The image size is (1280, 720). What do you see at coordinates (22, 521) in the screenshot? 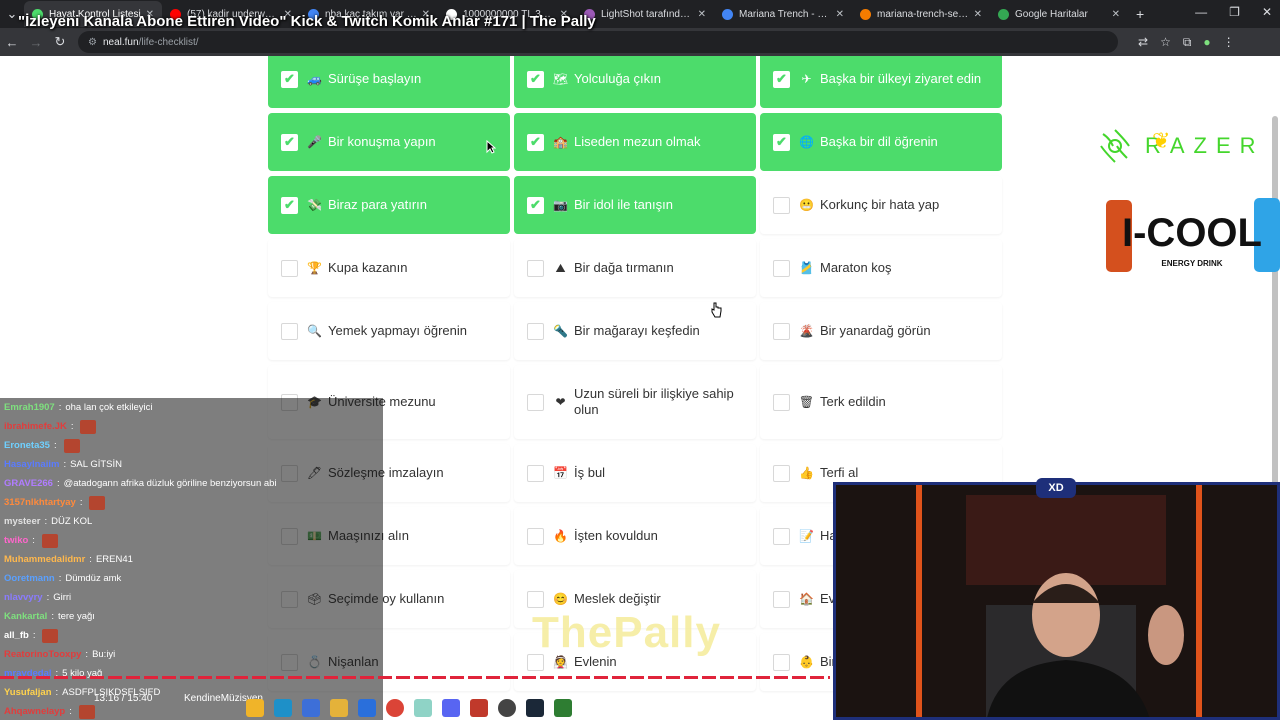
I see `chat-username: mysteer` at bounding box center [22, 521].